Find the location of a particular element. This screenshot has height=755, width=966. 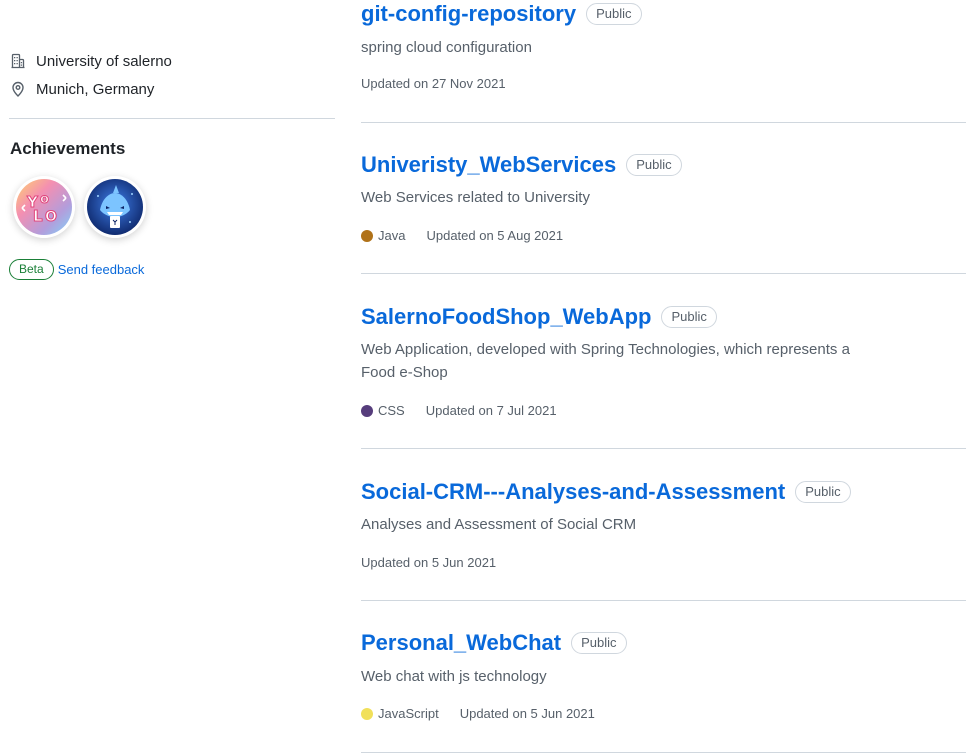

organization-label: University of salerno is located at coordinates (104, 61).